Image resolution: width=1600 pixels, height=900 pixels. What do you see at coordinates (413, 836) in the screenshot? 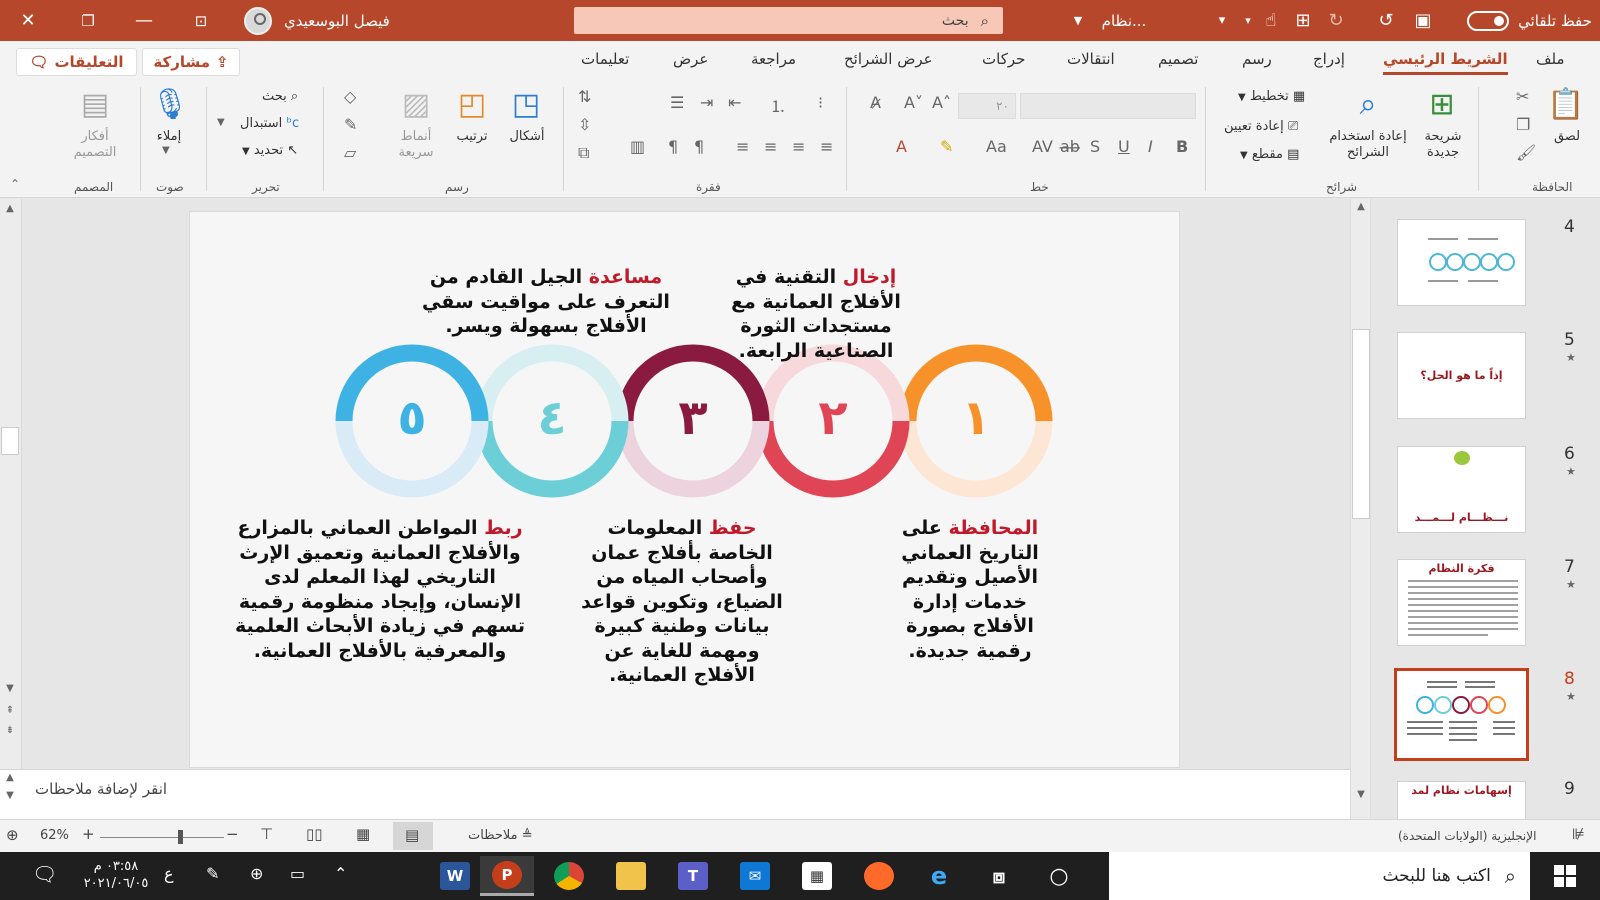
I see `normal-view-button: ▤` at bounding box center [413, 836].